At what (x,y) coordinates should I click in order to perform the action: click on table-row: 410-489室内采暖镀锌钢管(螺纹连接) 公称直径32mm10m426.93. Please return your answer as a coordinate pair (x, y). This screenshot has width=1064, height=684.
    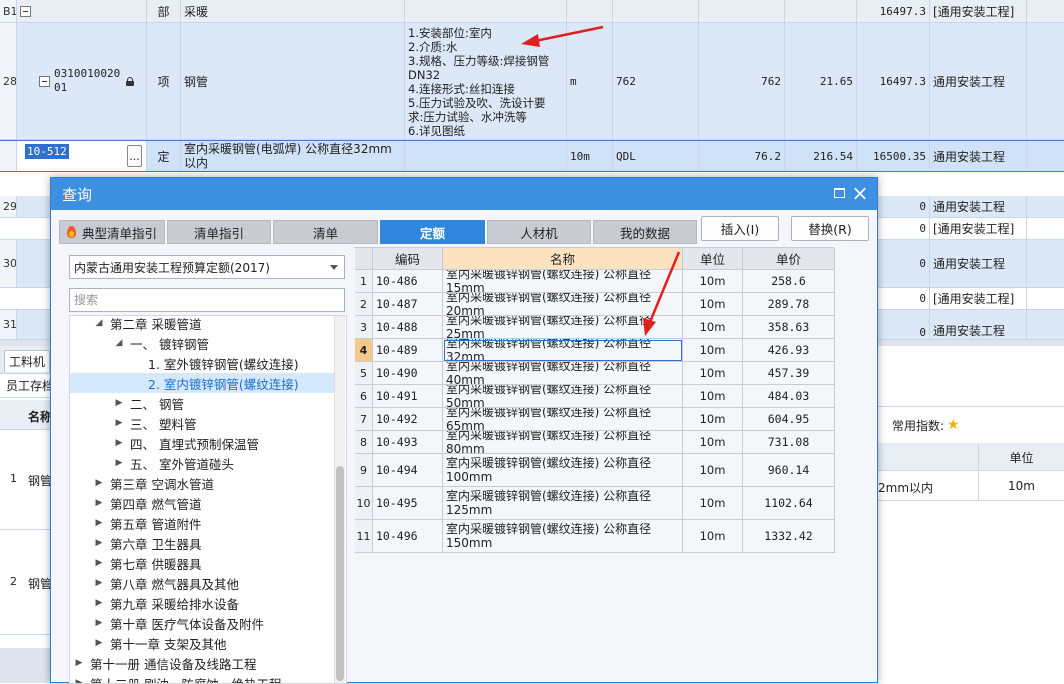
    Looking at the image, I should click on (595, 350).